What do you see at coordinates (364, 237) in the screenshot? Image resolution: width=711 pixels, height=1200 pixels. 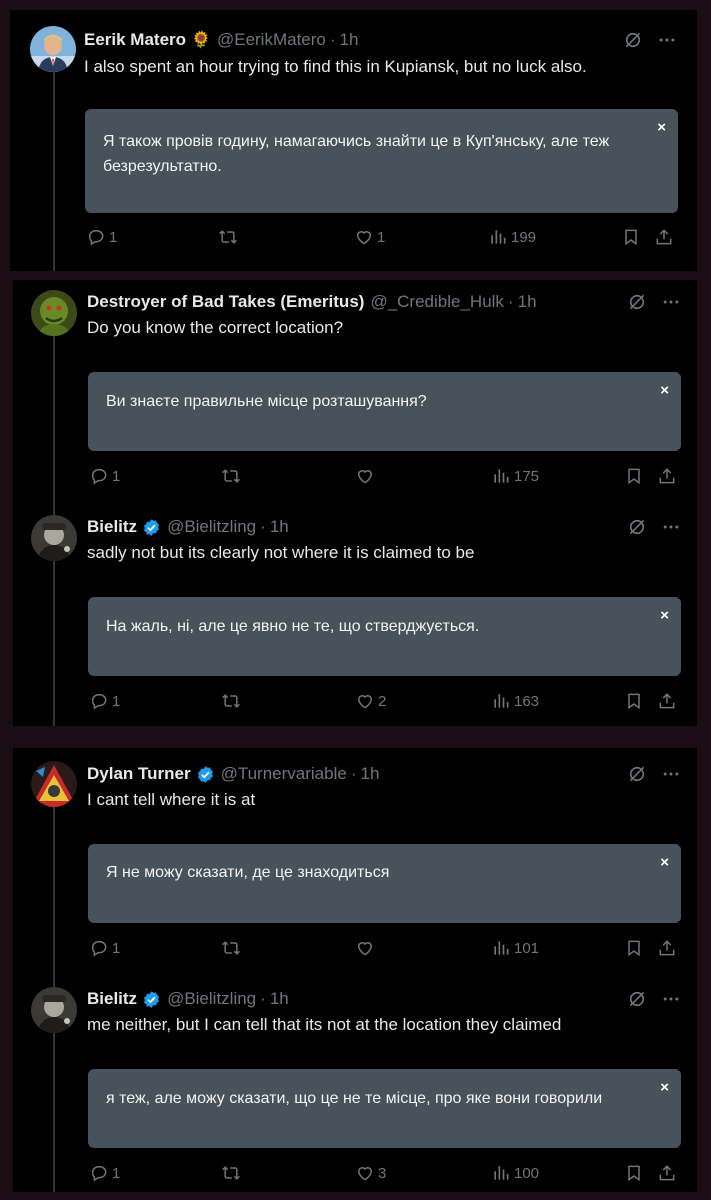 I see `heart-icon` at bounding box center [364, 237].